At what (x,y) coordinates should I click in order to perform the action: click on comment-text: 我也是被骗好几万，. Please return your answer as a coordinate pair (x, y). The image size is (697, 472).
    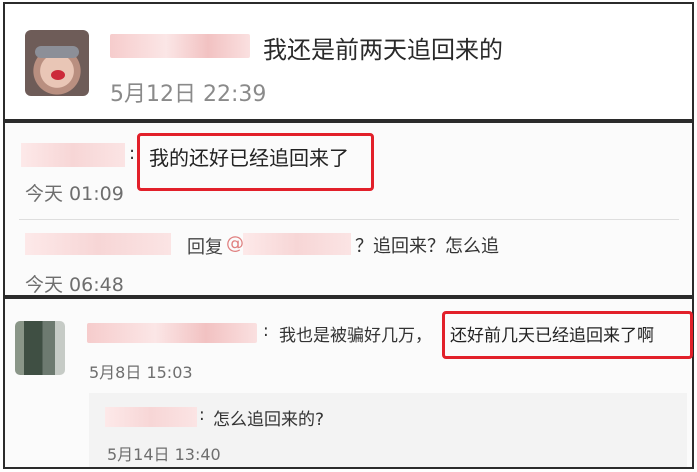
    Looking at the image, I should click on (355, 336).